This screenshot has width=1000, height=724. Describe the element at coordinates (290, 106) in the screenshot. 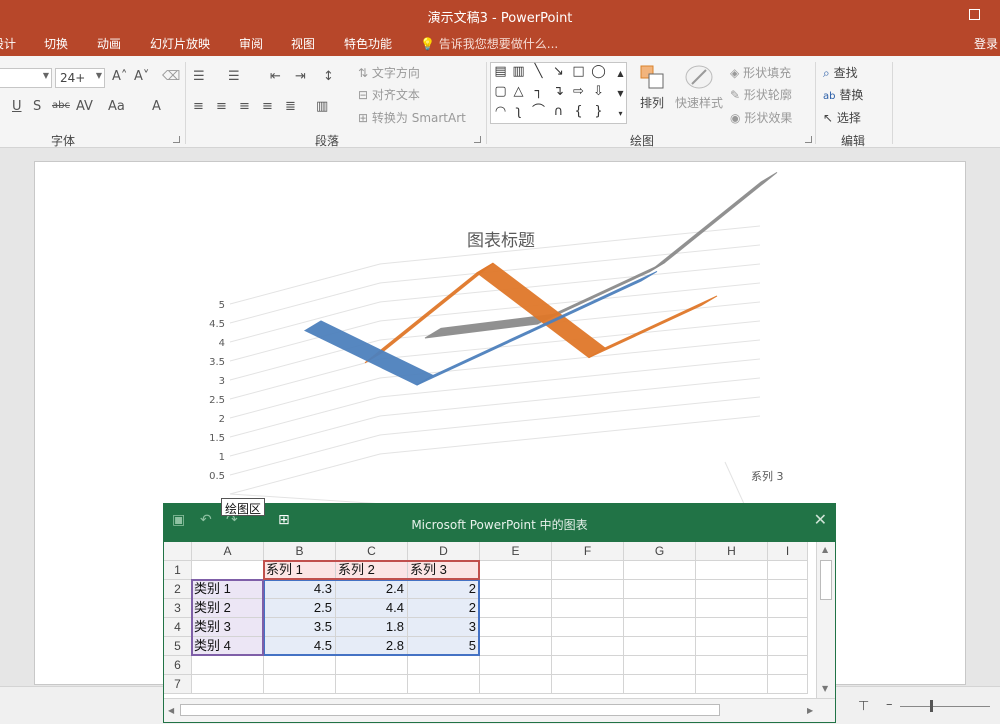

I see `distributed-icon: ≣` at that location.